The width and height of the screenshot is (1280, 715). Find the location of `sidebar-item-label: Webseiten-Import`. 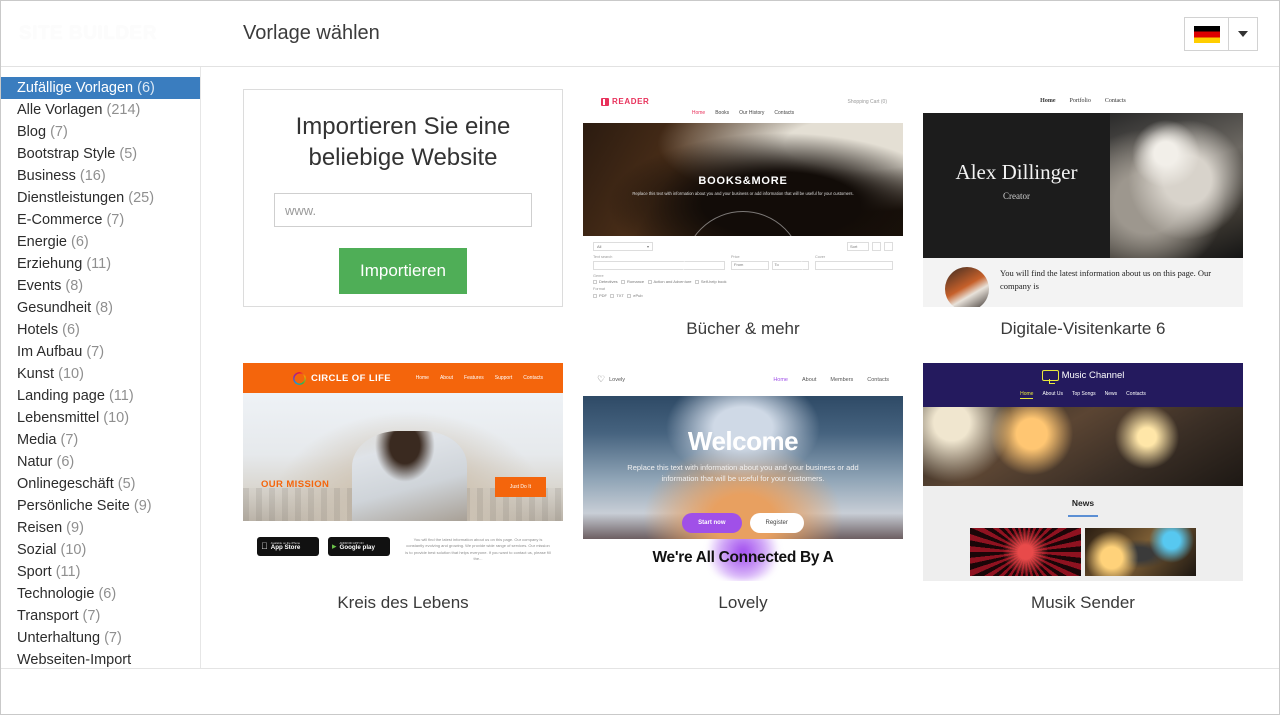

sidebar-item-label: Webseiten-Import is located at coordinates (74, 660).